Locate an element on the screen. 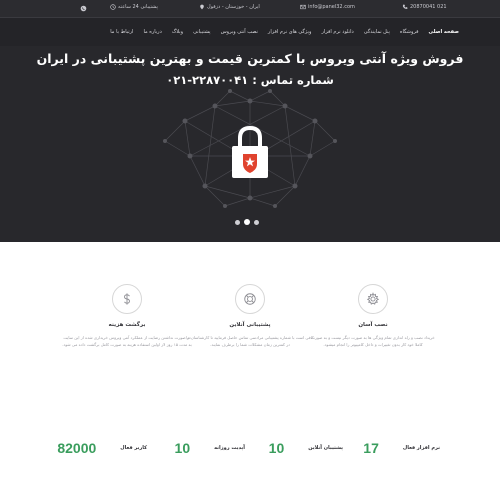 This screenshot has height=500, width=500. slide-dot-2-active is located at coordinates (247, 222).